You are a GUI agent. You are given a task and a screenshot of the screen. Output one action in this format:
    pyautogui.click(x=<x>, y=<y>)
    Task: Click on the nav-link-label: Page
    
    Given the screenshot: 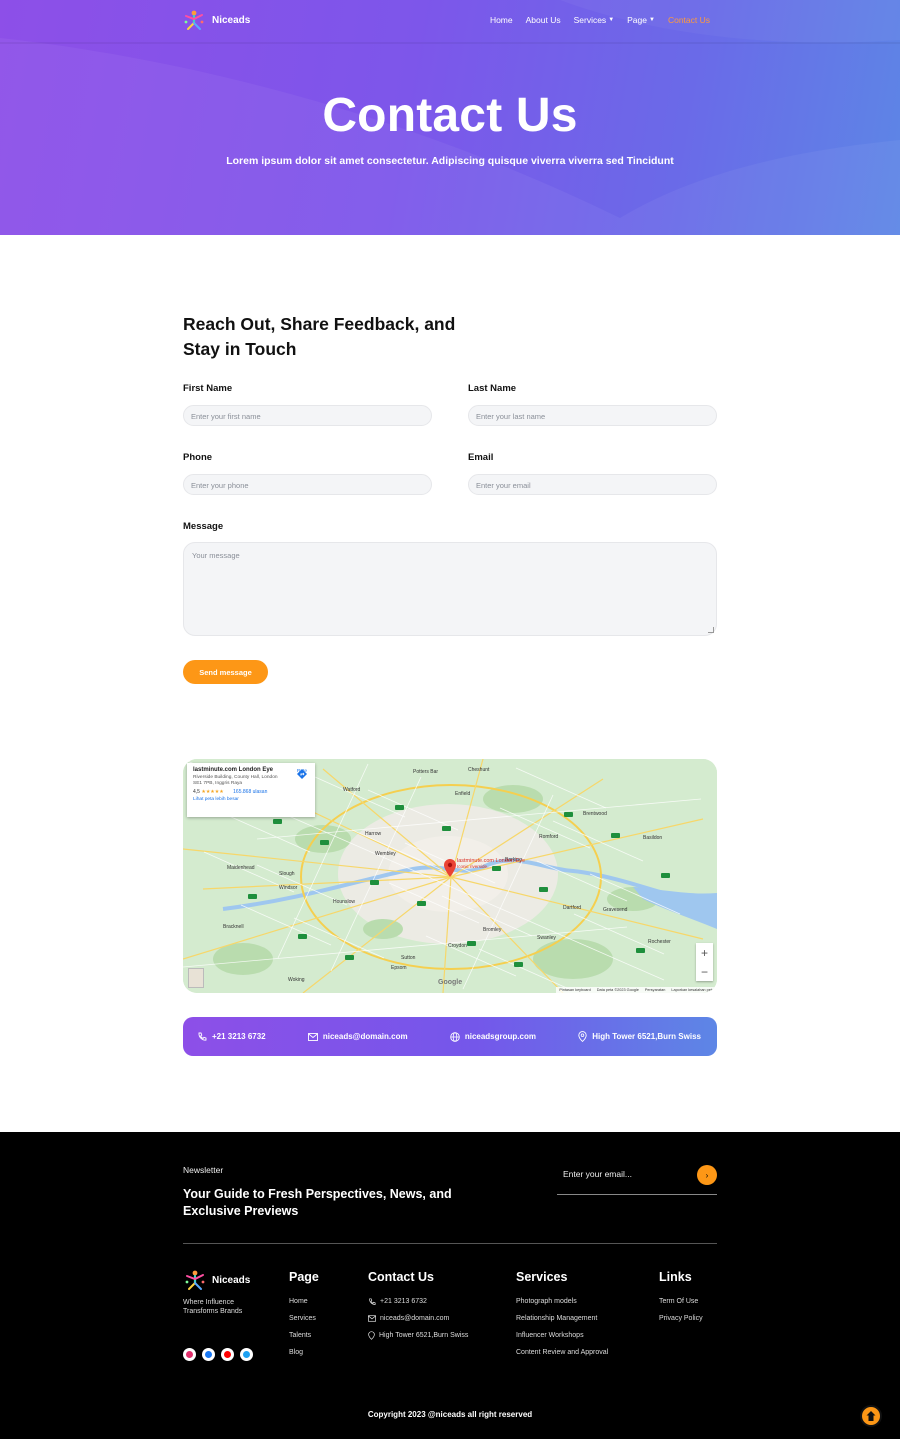 What is the action you would take?
    pyautogui.click(x=637, y=20)
    